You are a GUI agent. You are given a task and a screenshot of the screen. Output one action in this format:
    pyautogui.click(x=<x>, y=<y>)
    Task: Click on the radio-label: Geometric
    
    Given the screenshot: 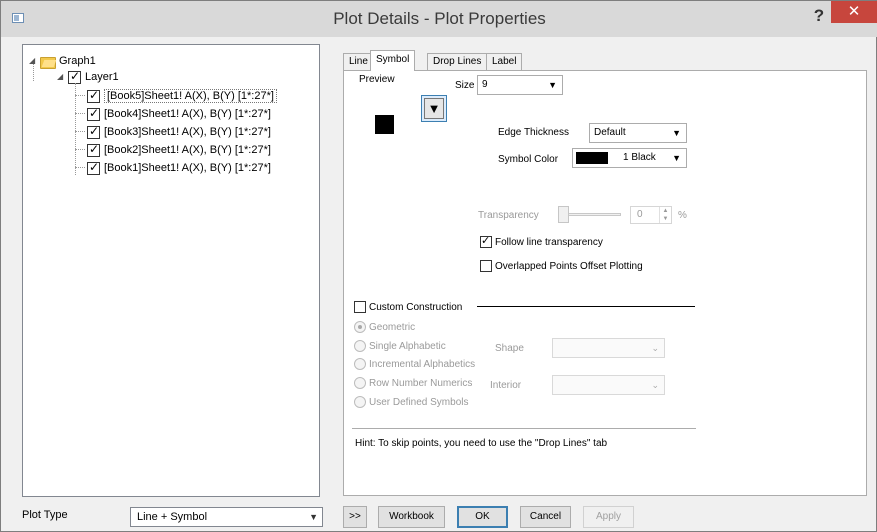 What is the action you would take?
    pyautogui.click(x=392, y=327)
    